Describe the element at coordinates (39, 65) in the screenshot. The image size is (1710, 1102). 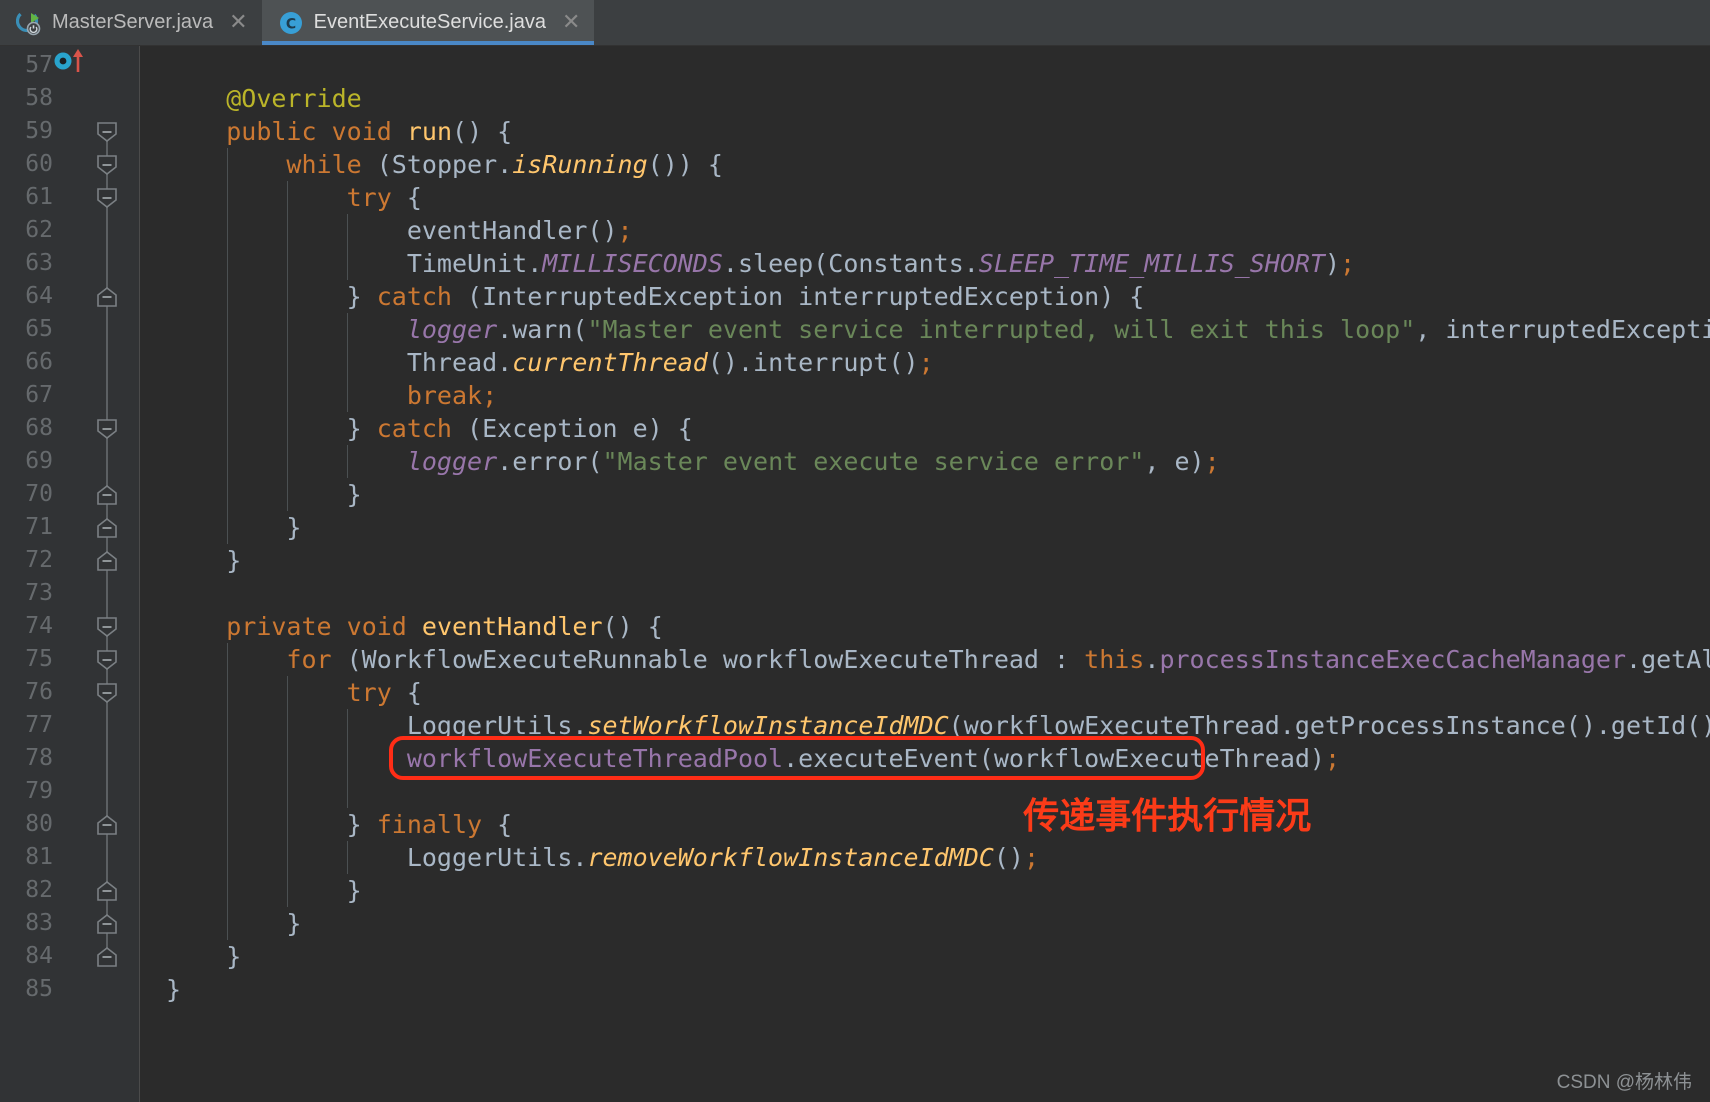
I see `line-number: 57` at that location.